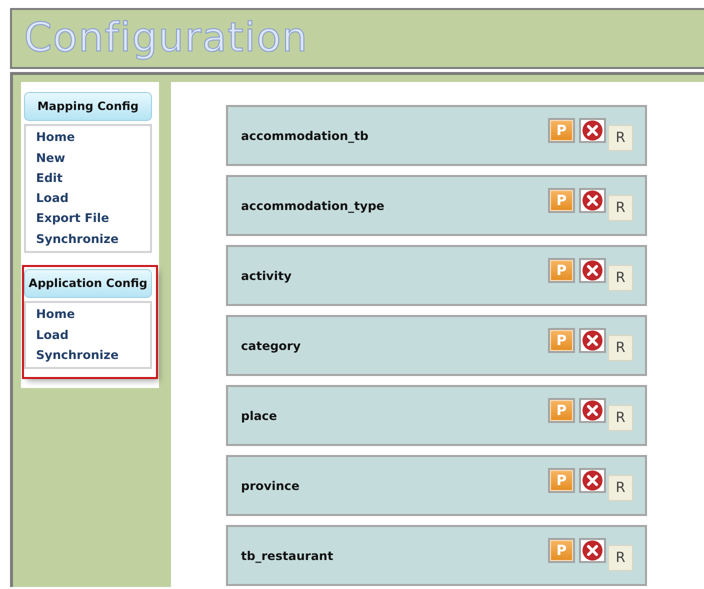 The image size is (704, 589). Describe the element at coordinates (287, 556) in the screenshot. I see `table-name: tb_restaurant` at that location.